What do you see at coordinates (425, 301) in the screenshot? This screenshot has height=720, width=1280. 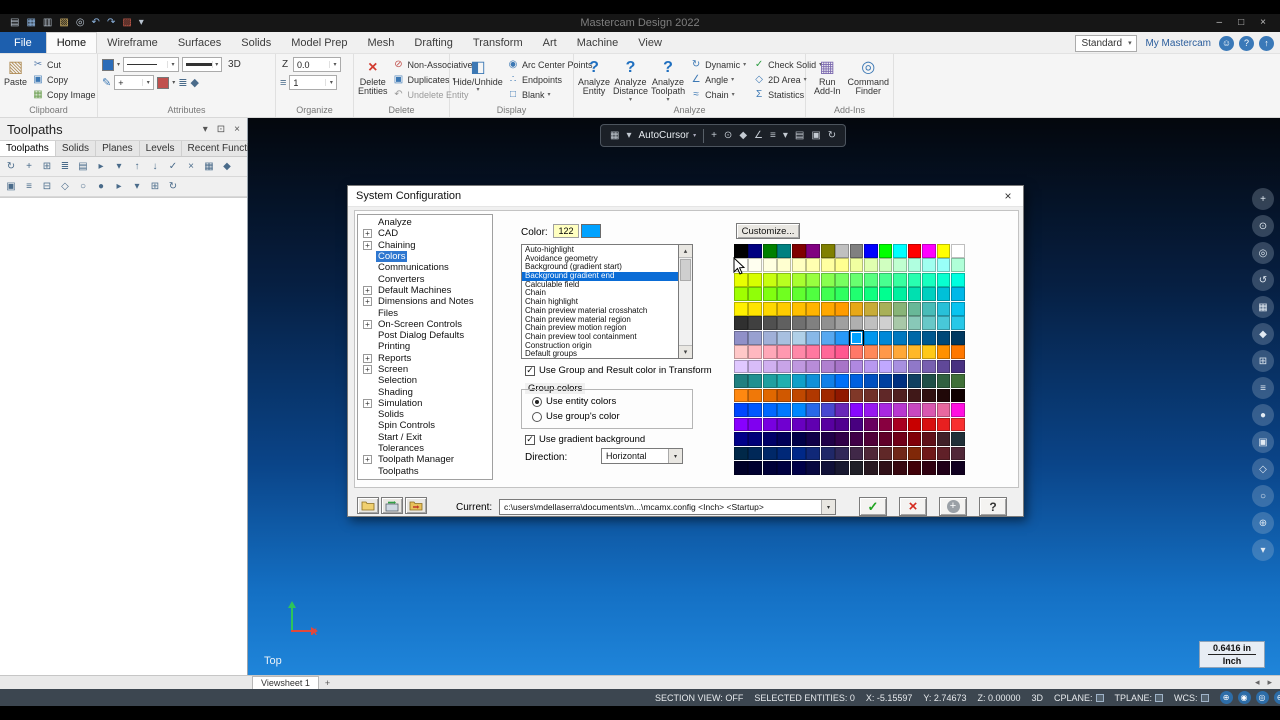 I see `tree-item-dimensions-and-notes: + Dimensions and Notes` at bounding box center [425, 301].